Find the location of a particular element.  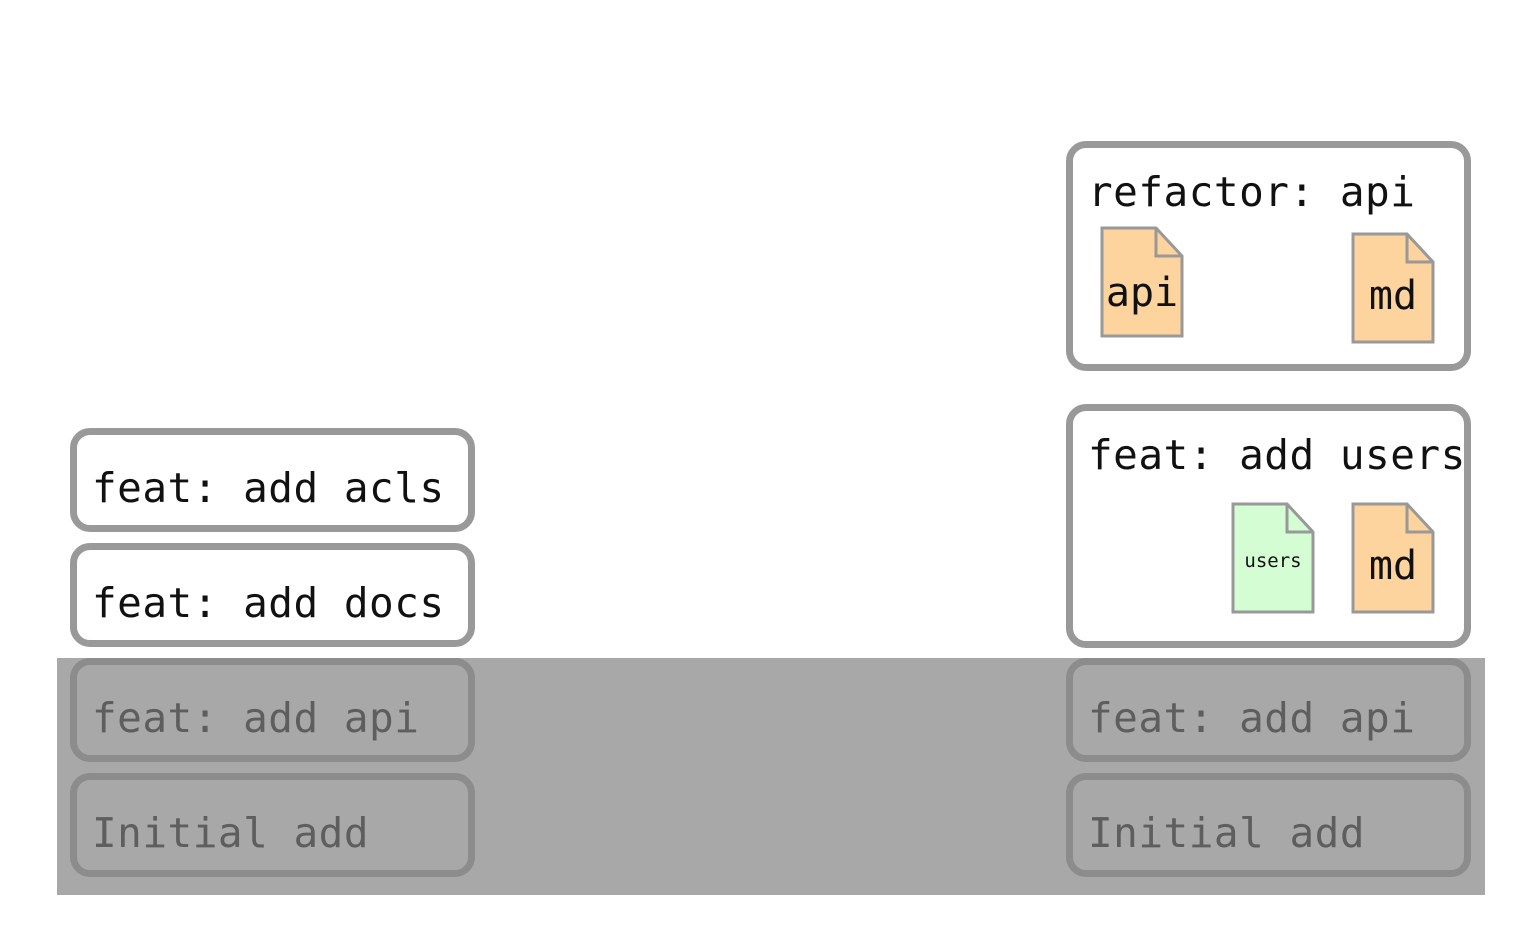

commit-box: feat: add docs is located at coordinates (272, 595).